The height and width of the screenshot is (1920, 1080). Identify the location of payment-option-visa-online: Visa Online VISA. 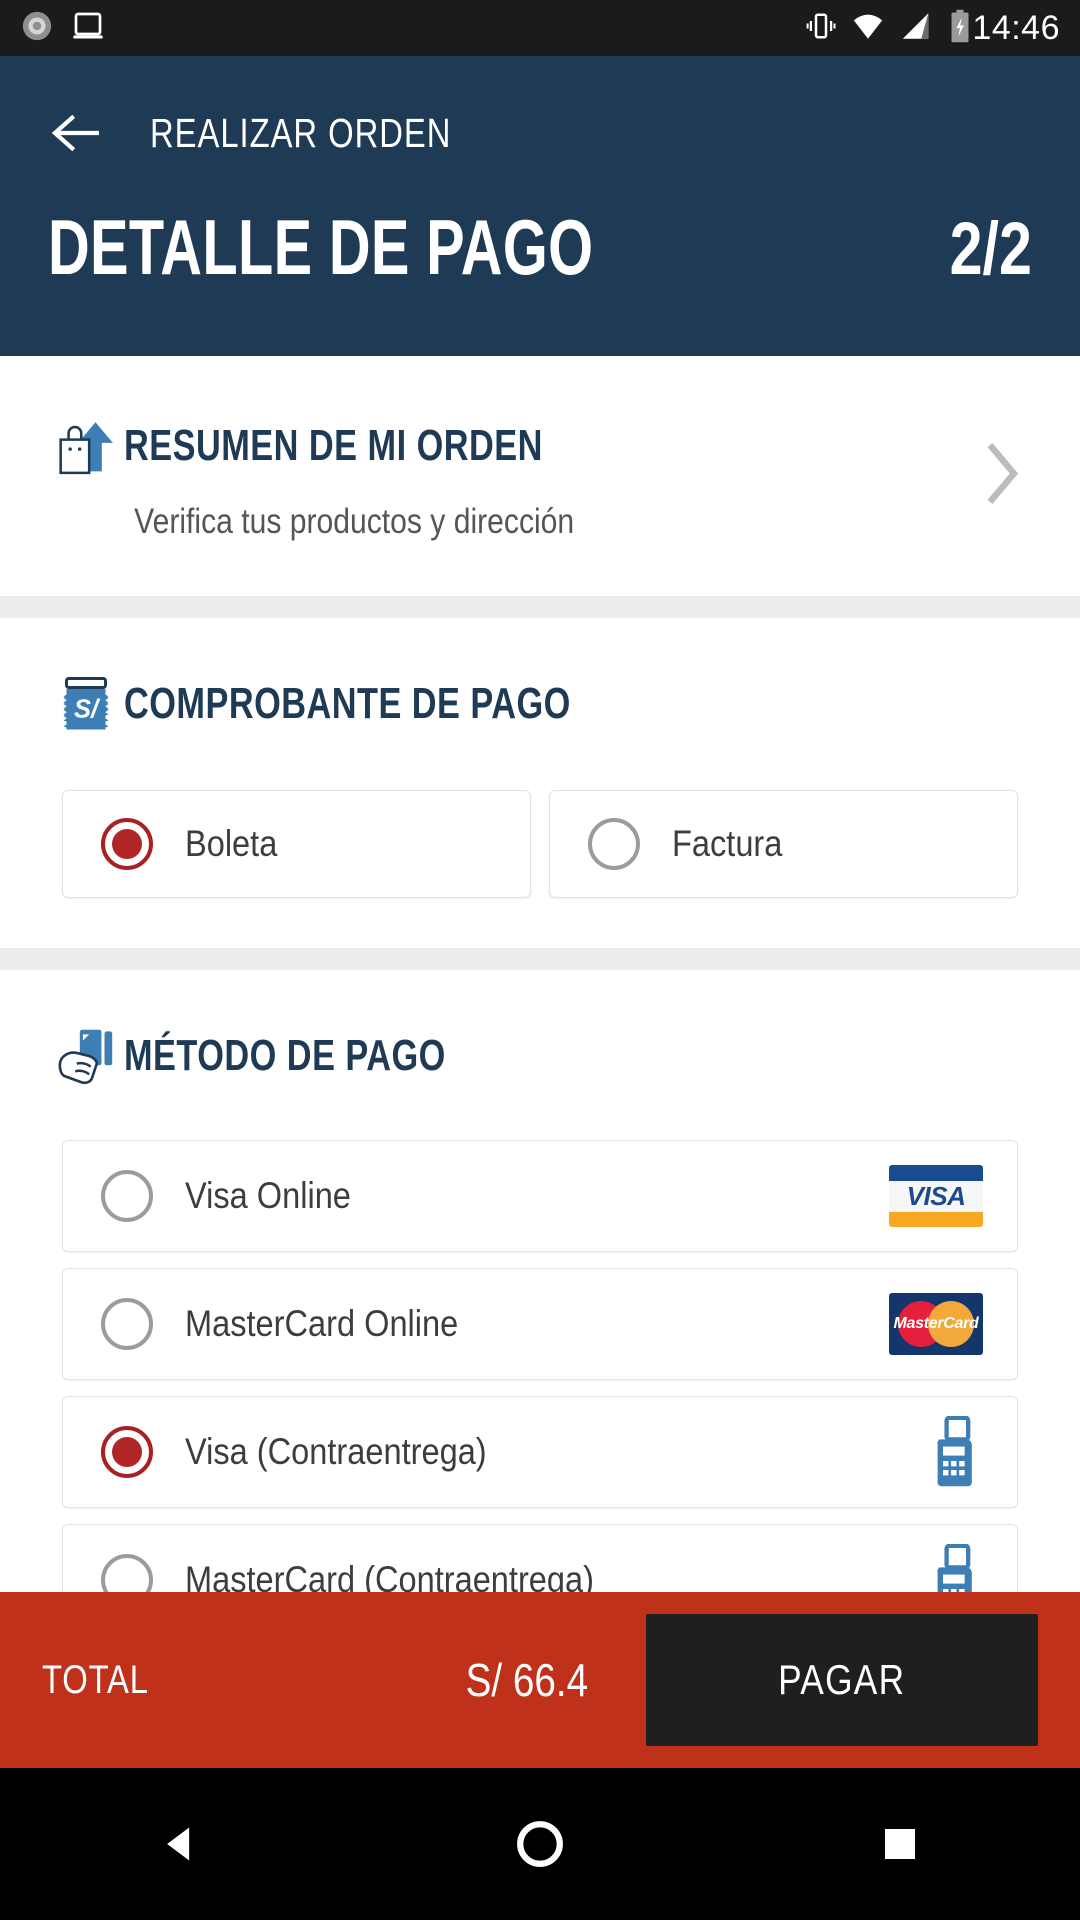
(540, 1196).